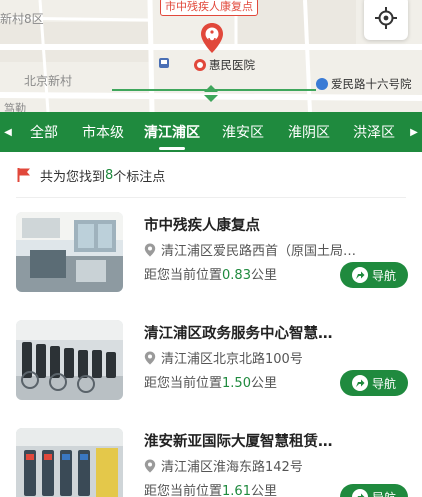 The image size is (422, 497). Describe the element at coordinates (202, 226) in the screenshot. I see `item-title: 市中残疾人康复点` at that location.